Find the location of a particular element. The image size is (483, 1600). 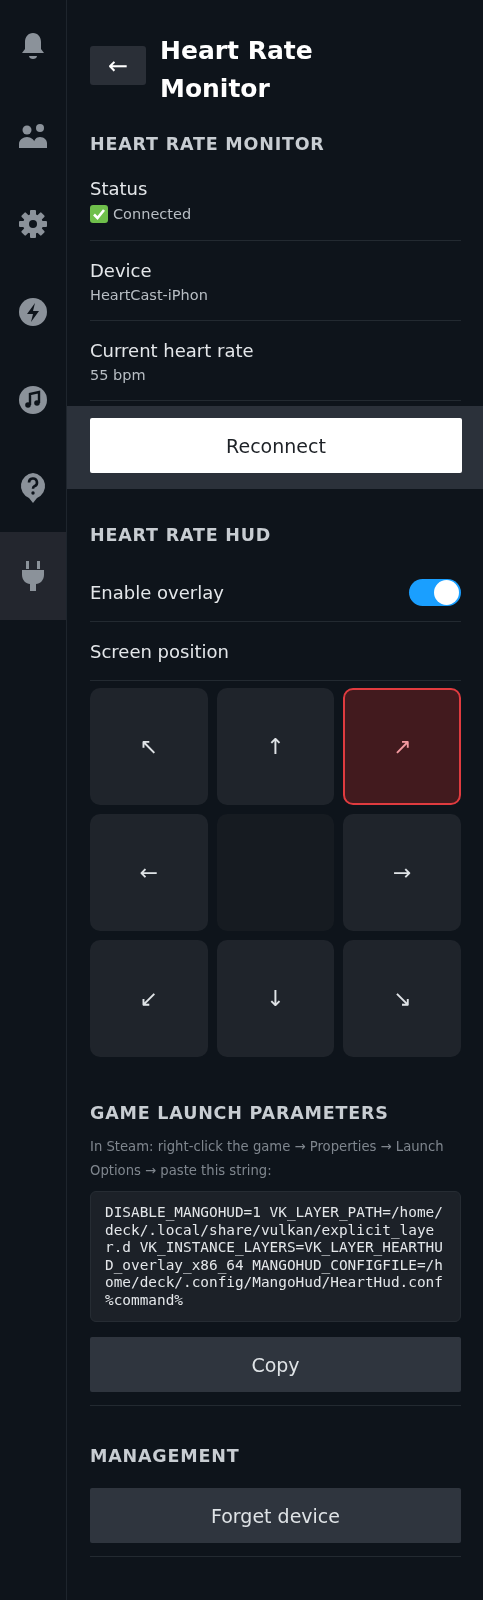

field-value: Connected is located at coordinates (152, 214).